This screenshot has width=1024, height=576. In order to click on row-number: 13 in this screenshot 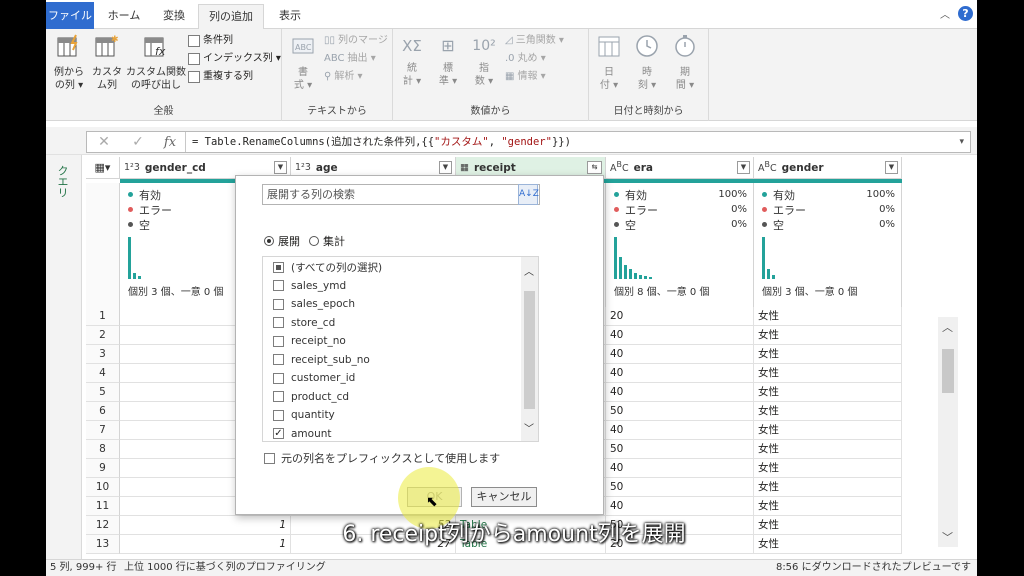, I will do `click(103, 544)`.